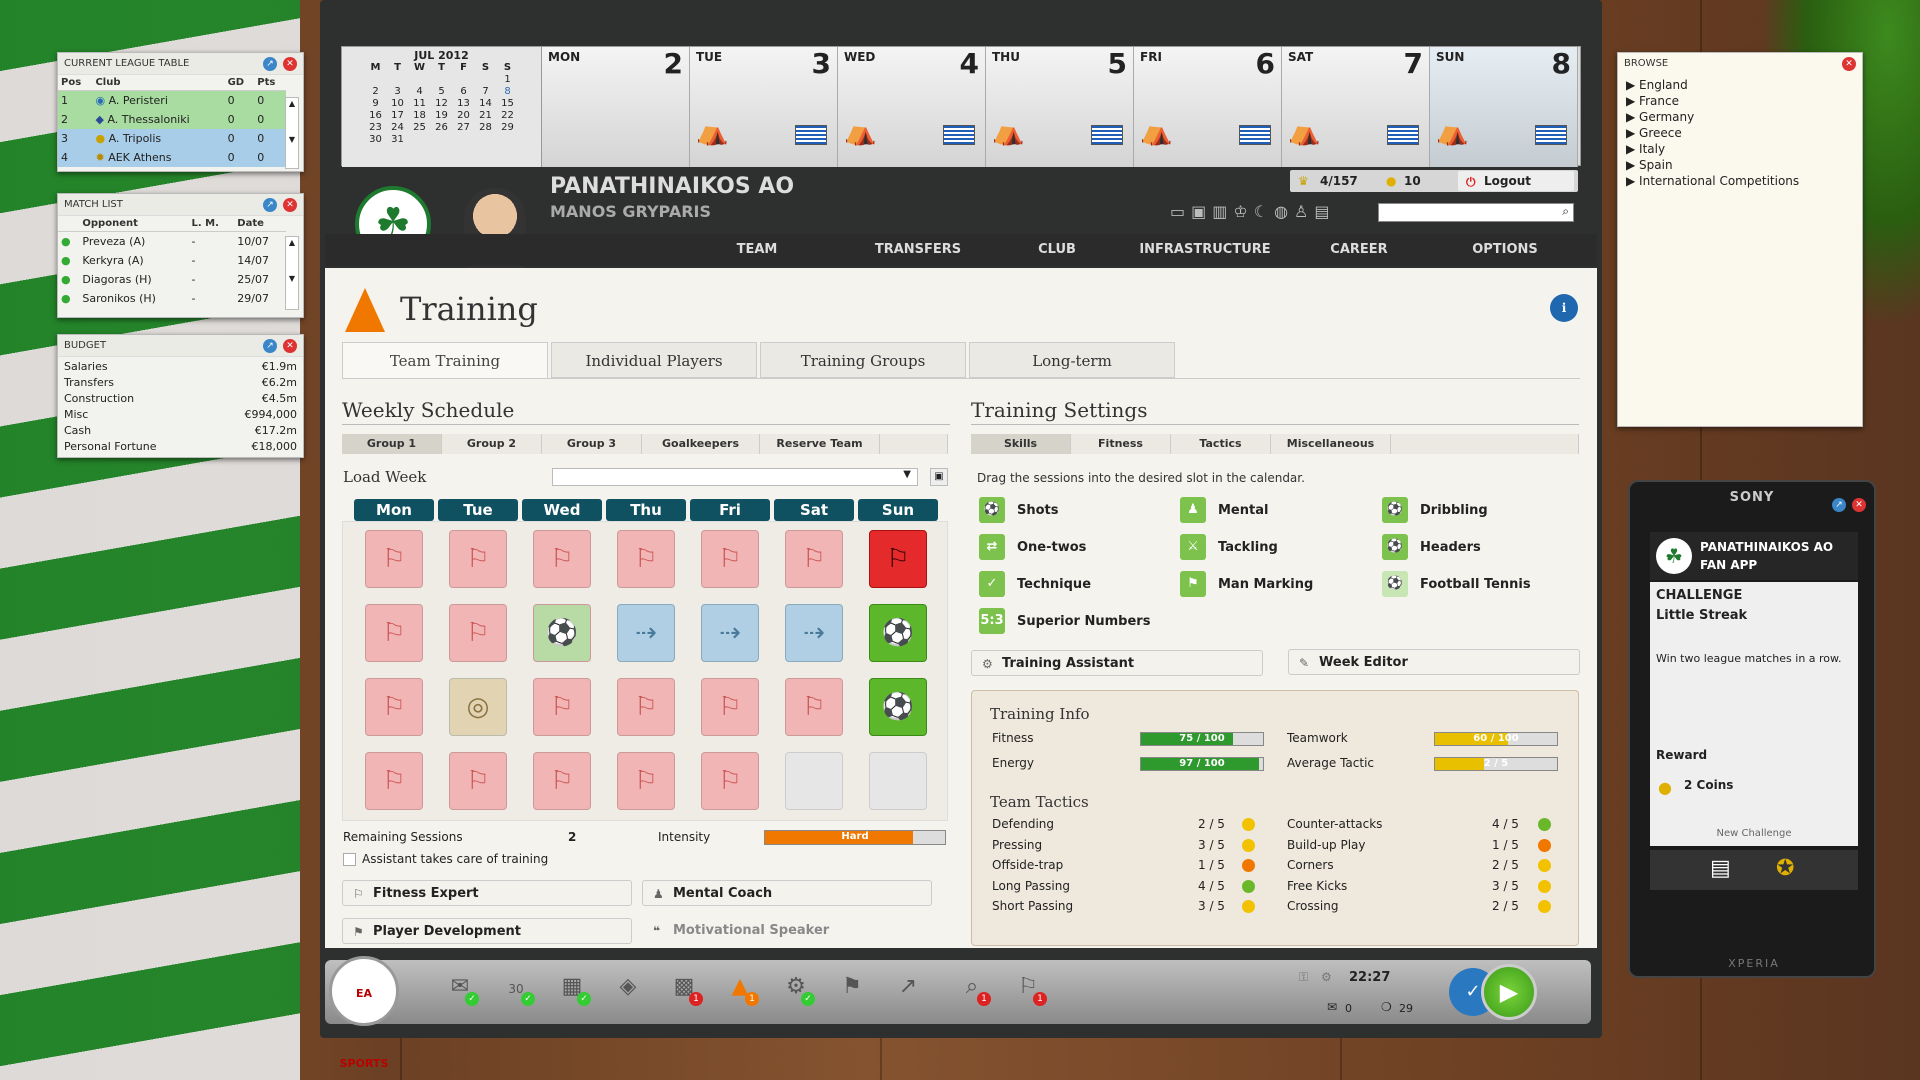 The image size is (1920, 1080). Describe the element at coordinates (654, 360) in the screenshot. I see `tab-individual-players: Individual Players` at that location.